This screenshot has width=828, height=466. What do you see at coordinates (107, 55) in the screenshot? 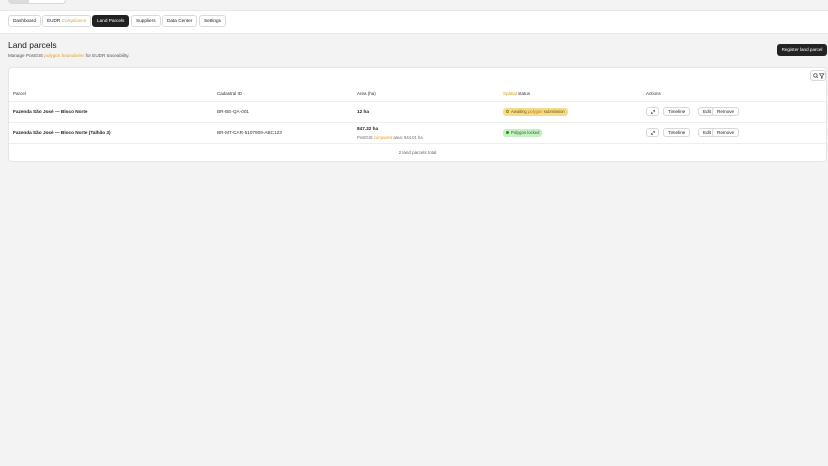
I see `desc-suffix: for EUDR traceability.` at bounding box center [107, 55].